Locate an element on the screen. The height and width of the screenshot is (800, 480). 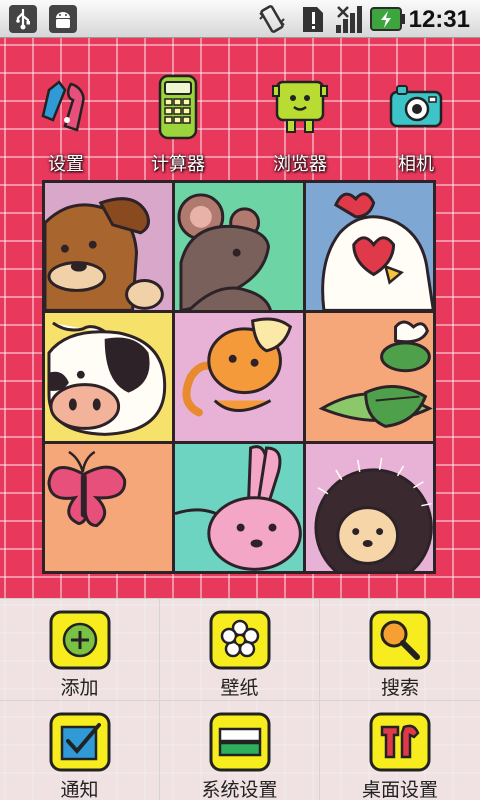
app-calculator: 计算器 is located at coordinates (178, 127).